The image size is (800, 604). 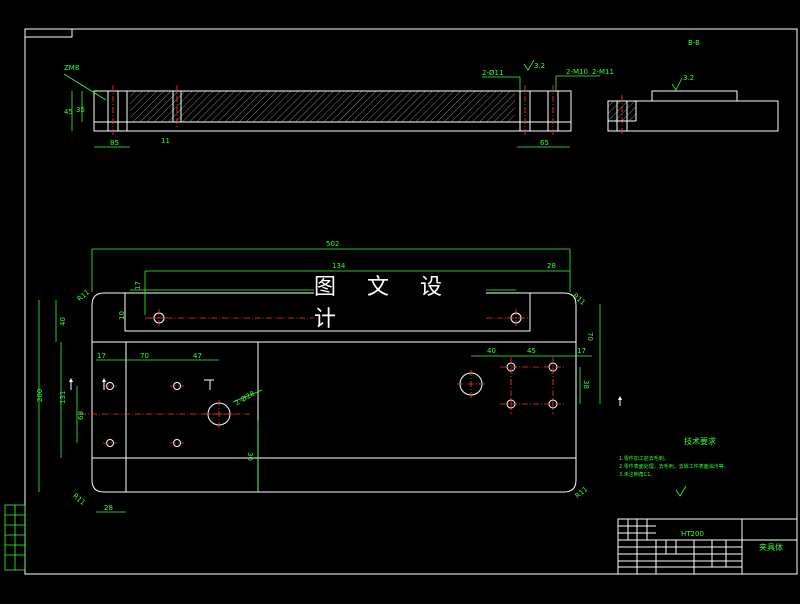 What do you see at coordinates (581, 351) in the screenshot?
I see `dim-17-right: 17` at bounding box center [581, 351].